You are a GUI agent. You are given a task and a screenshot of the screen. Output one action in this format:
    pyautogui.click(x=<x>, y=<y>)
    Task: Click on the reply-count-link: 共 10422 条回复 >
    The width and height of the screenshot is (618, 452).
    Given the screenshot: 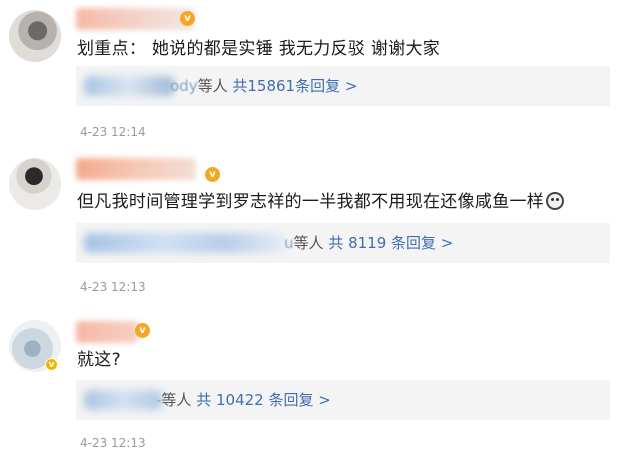 What is the action you would take?
    pyautogui.click(x=263, y=400)
    